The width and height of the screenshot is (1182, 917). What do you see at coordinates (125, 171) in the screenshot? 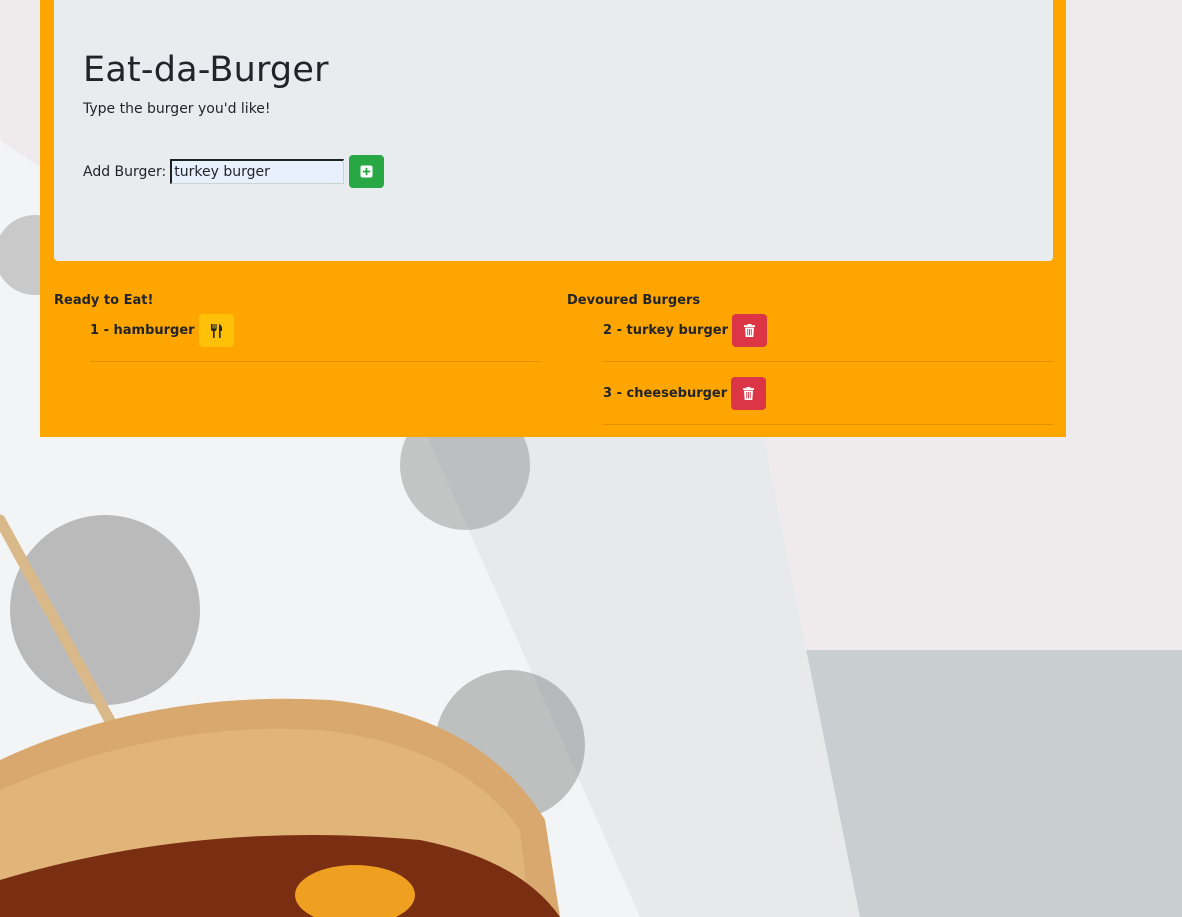
I see `add-burger-label: Add Burger:` at bounding box center [125, 171].